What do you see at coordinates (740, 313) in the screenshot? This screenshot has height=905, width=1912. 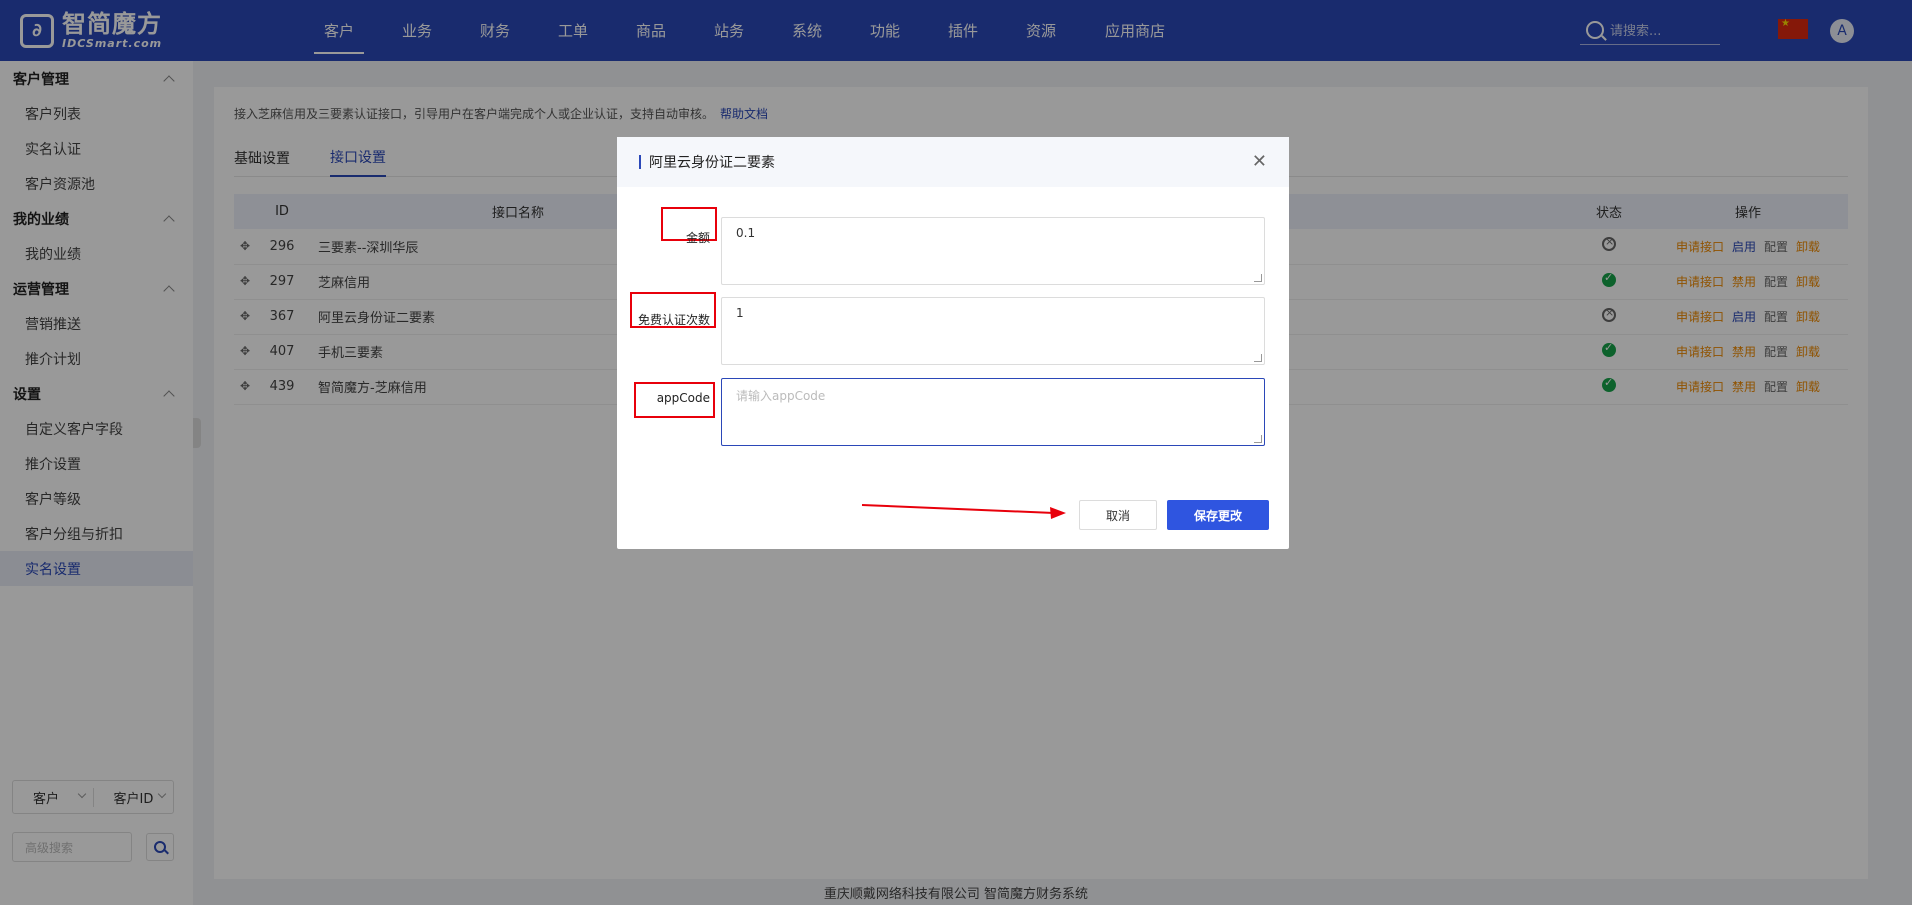 I see `free-auth-count-value: 1` at bounding box center [740, 313].